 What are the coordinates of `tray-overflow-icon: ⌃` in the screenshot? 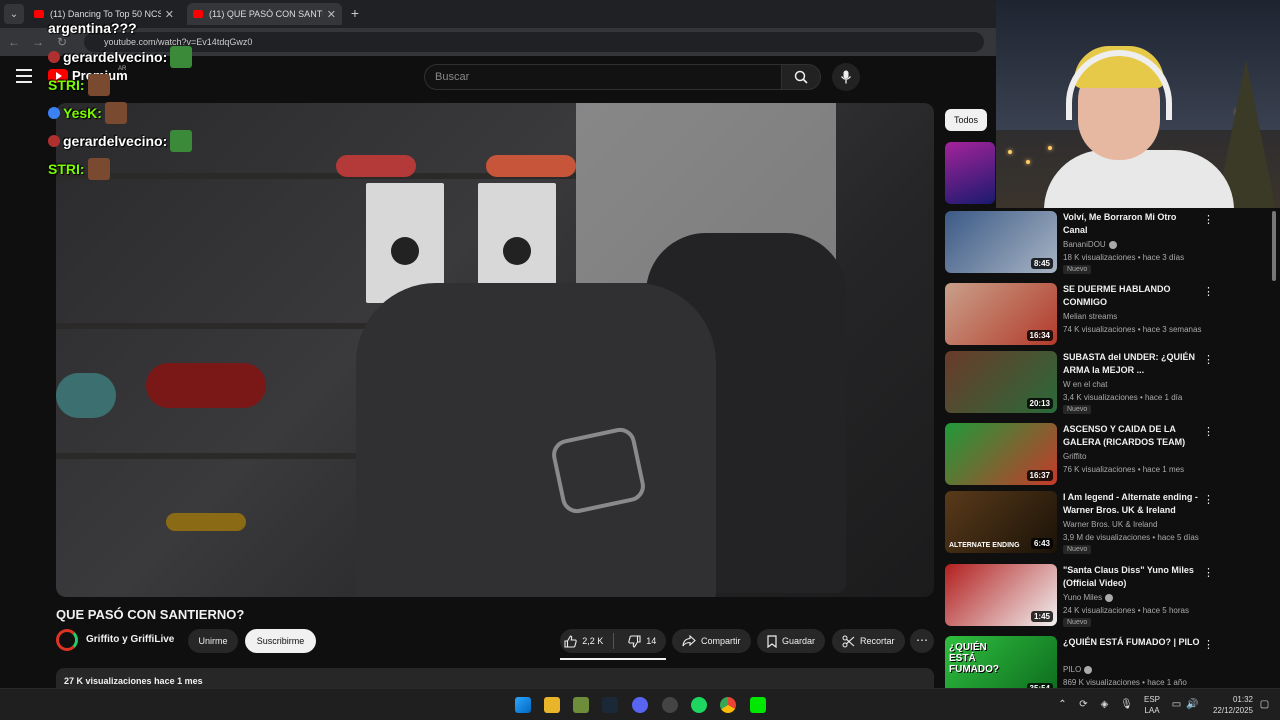 It's located at (1062, 704).